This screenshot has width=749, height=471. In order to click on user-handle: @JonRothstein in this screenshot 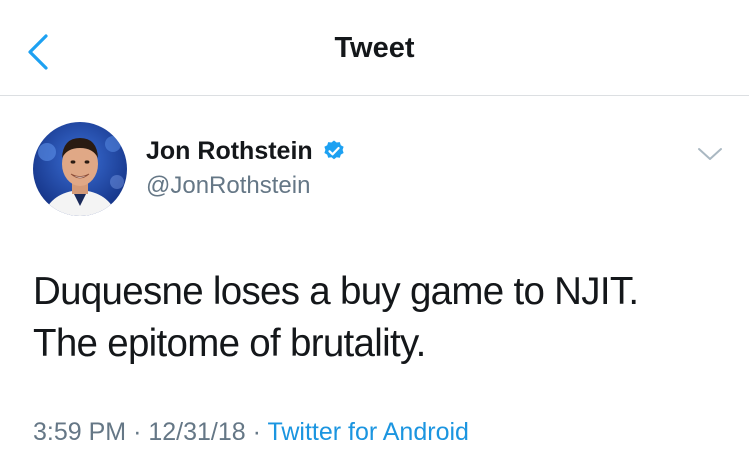, I will do `click(228, 186)`.